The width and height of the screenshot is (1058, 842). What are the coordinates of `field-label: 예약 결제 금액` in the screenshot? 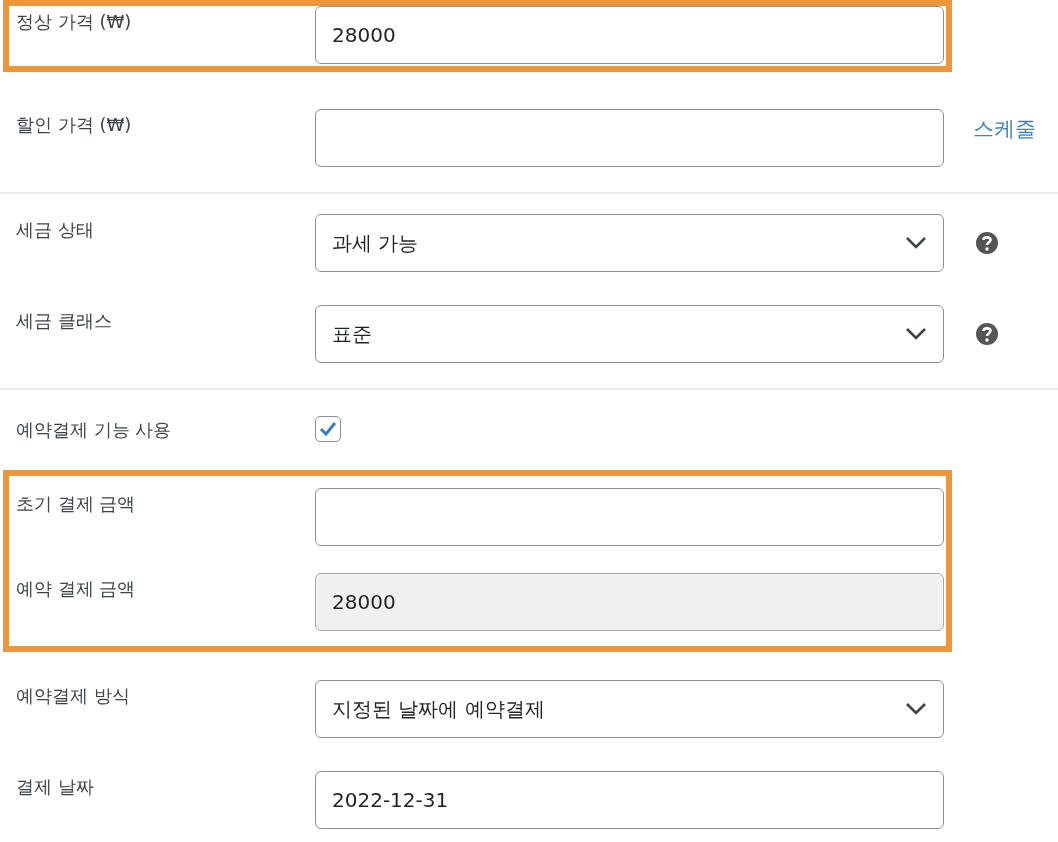 It's located at (76, 589).